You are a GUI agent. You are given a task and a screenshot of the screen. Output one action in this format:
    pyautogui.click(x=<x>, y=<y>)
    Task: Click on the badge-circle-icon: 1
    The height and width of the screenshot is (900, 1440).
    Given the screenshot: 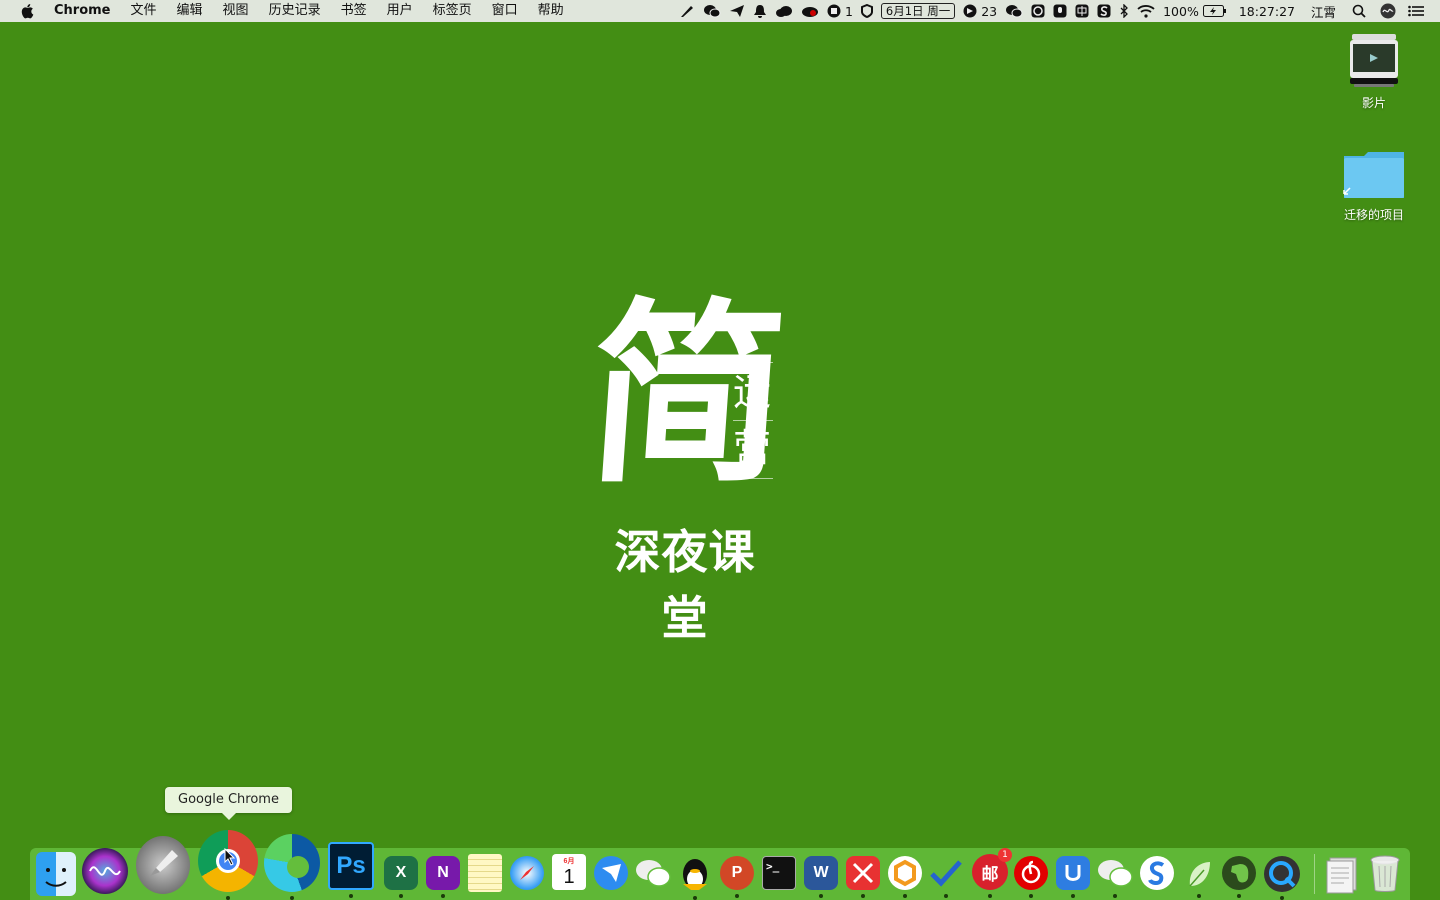 What is the action you would take?
    pyautogui.click(x=840, y=11)
    